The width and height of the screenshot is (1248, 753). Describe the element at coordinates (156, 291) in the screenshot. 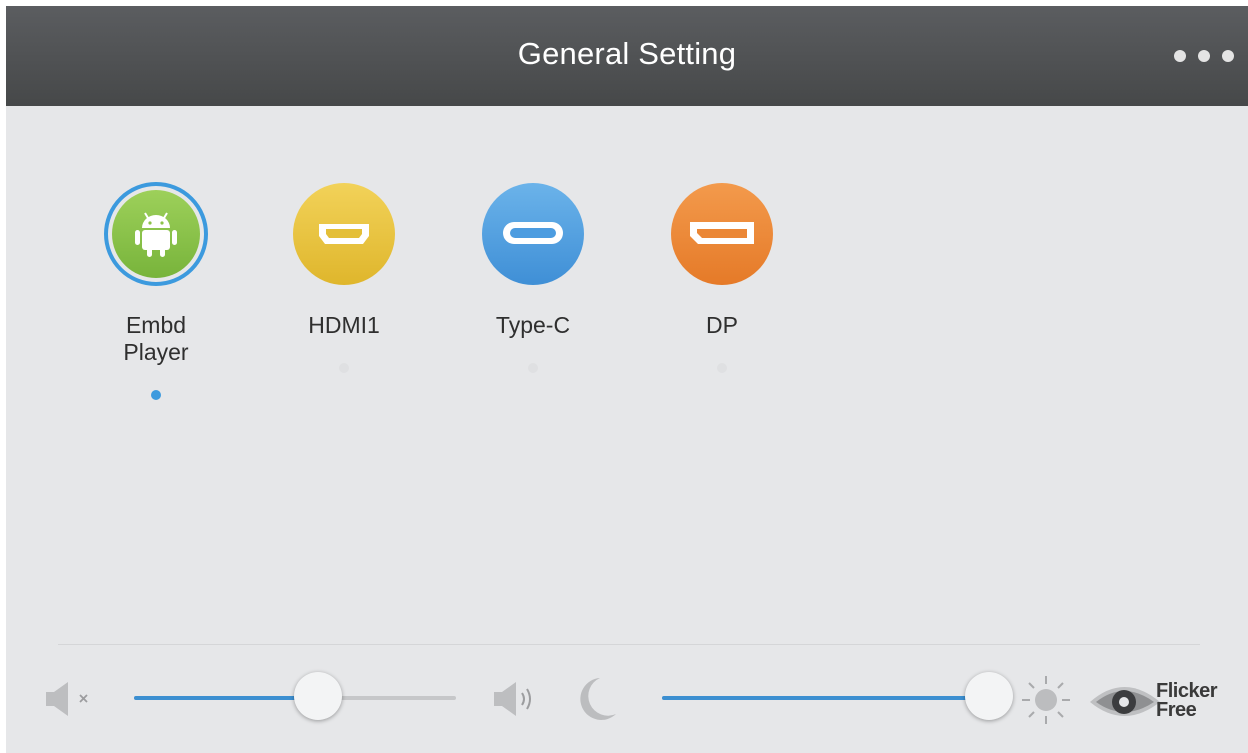

I see `source-embd-player: Embd Player` at that location.